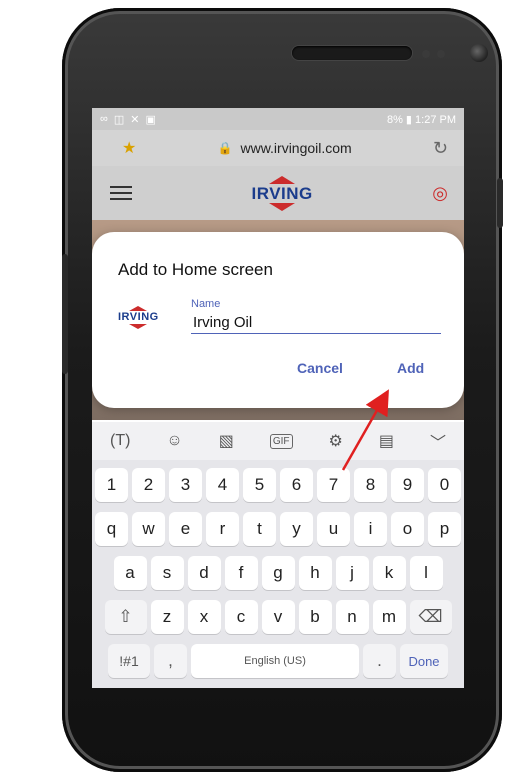 Image resolution: width=513 pixels, height=778 pixels. Describe the element at coordinates (320, 368) in the screenshot. I see `cancel-button: Cancel` at that location.